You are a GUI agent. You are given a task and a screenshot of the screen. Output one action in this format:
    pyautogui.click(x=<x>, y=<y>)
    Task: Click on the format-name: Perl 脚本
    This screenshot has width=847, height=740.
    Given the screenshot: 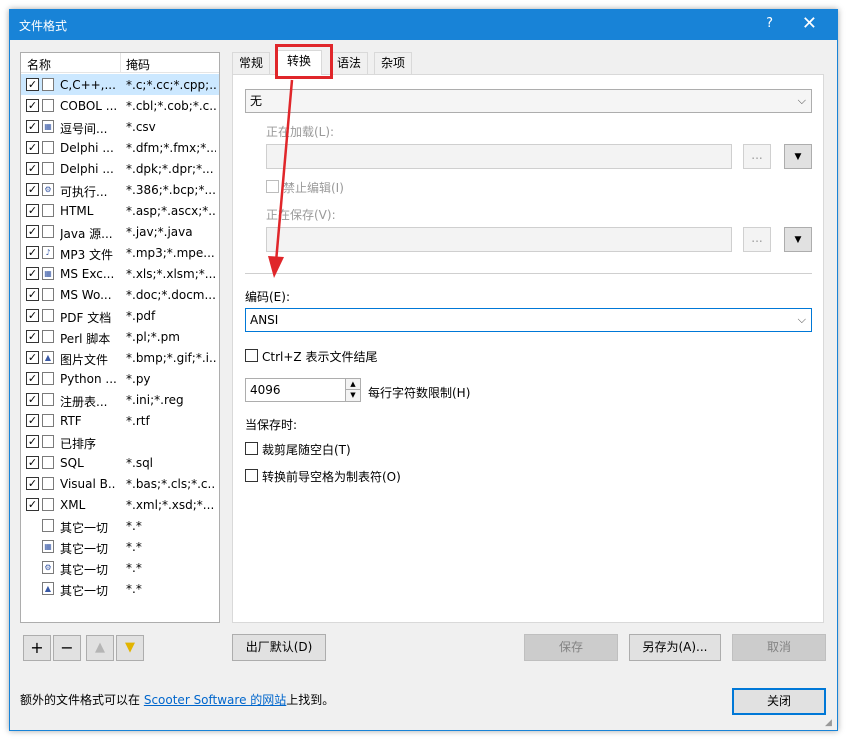 What is the action you would take?
    pyautogui.click(x=85, y=339)
    